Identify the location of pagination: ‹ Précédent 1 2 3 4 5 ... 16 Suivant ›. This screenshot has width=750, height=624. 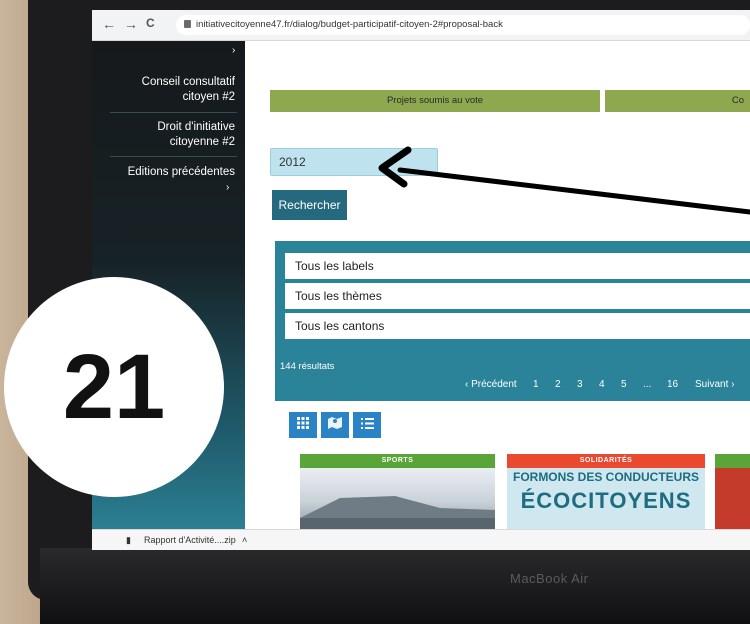
(607, 386).